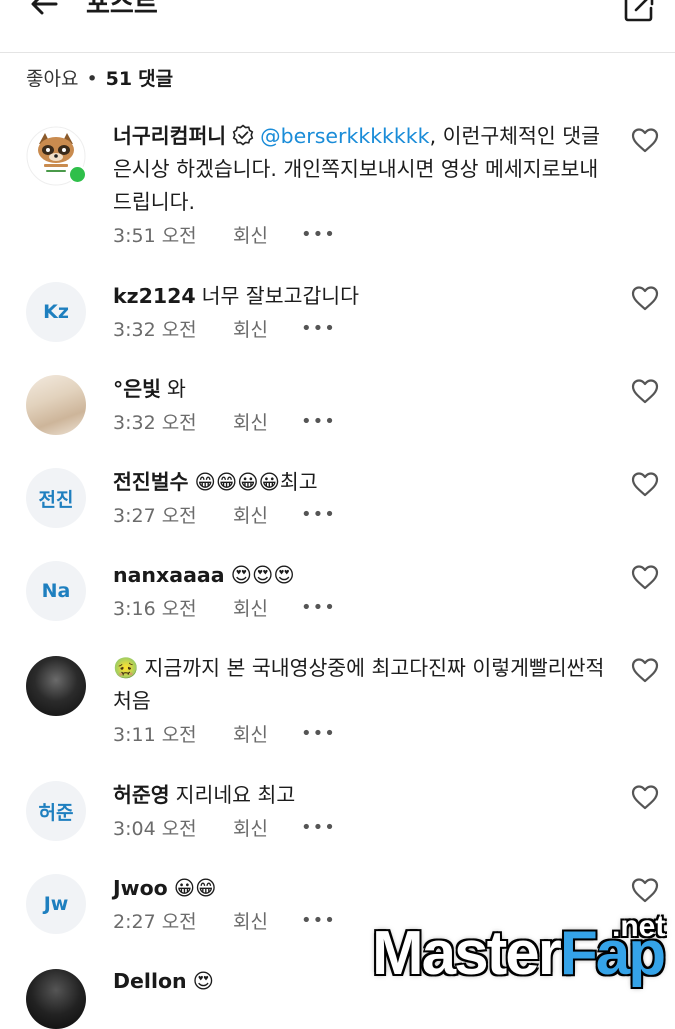 This screenshot has height=1029, width=675. I want to click on comment-text: °은빛 와, so click(363, 389).